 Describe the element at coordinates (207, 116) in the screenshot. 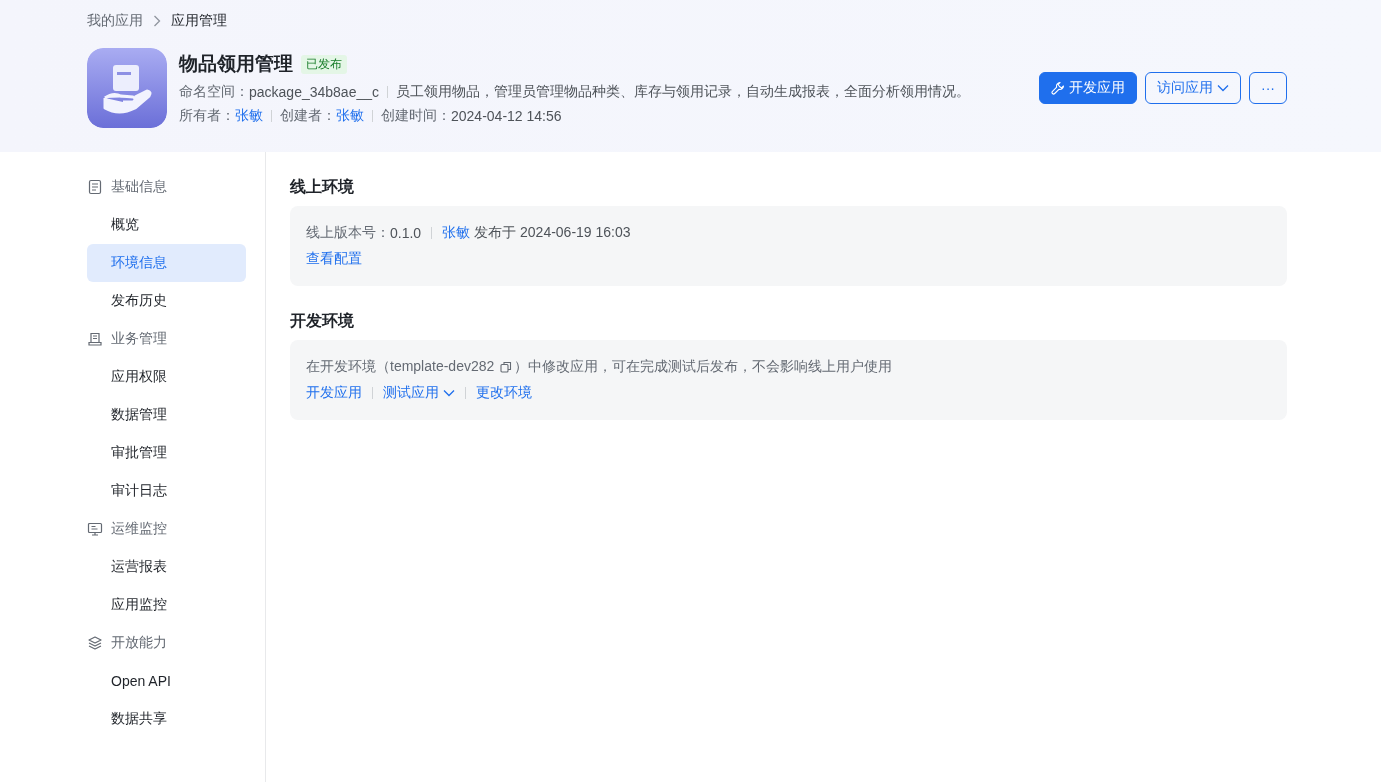

I see `owner-label: 所有者：` at that location.